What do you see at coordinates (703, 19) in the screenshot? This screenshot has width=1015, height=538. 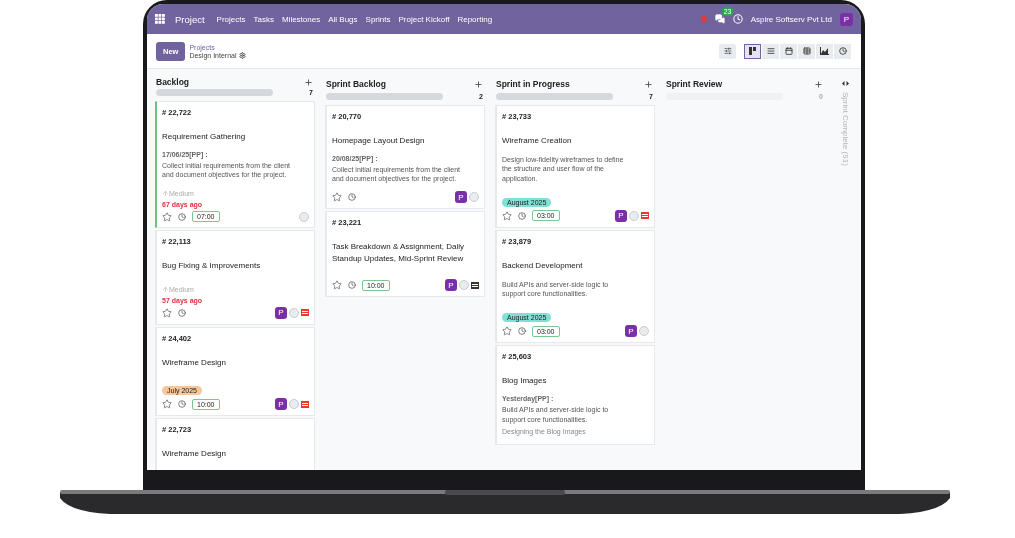 I see `status-dot` at bounding box center [703, 19].